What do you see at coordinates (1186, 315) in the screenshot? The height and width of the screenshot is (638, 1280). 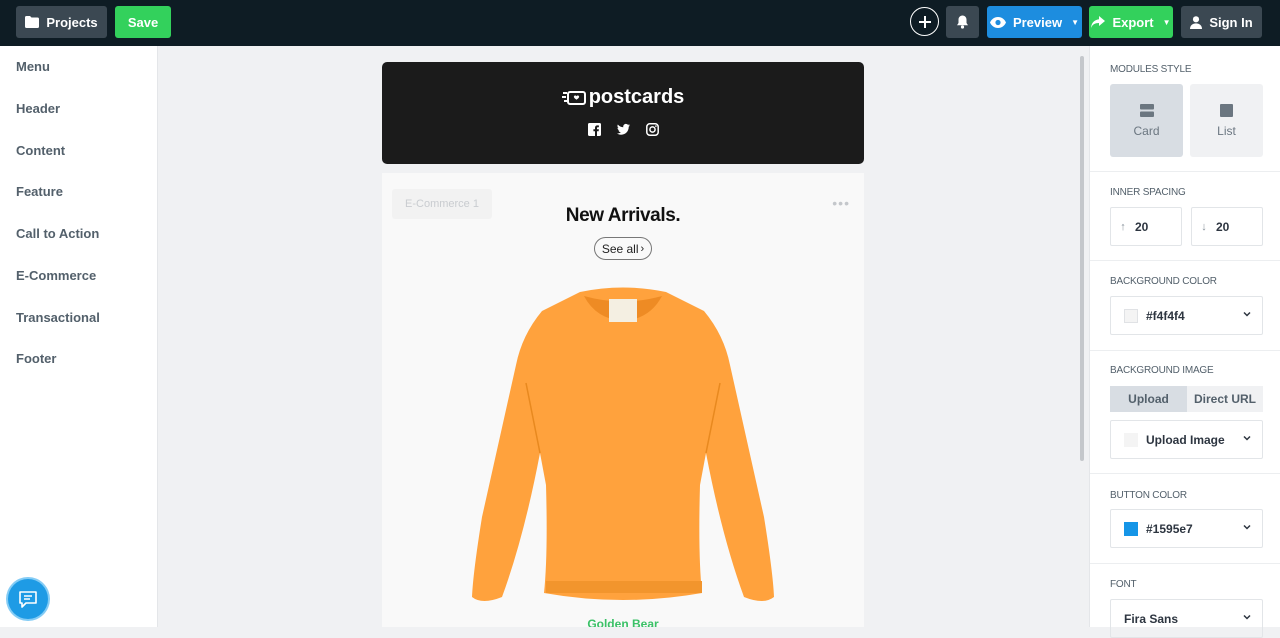 I see `background-color-picker: #f4f4f4` at bounding box center [1186, 315].